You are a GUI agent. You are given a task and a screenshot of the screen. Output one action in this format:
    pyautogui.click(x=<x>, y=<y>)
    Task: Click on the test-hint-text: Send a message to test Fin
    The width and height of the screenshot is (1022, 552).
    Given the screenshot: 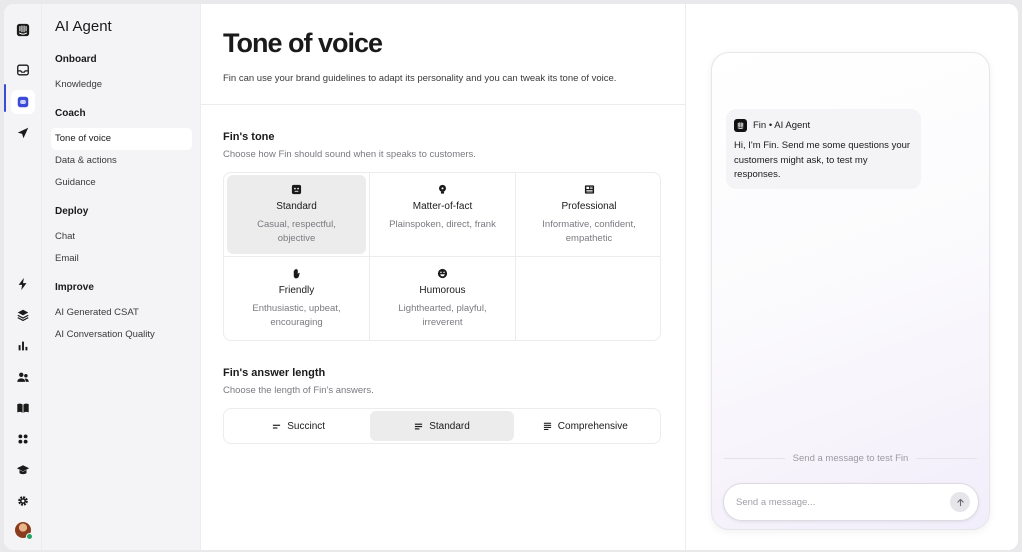 What is the action you would take?
    pyautogui.click(x=850, y=458)
    